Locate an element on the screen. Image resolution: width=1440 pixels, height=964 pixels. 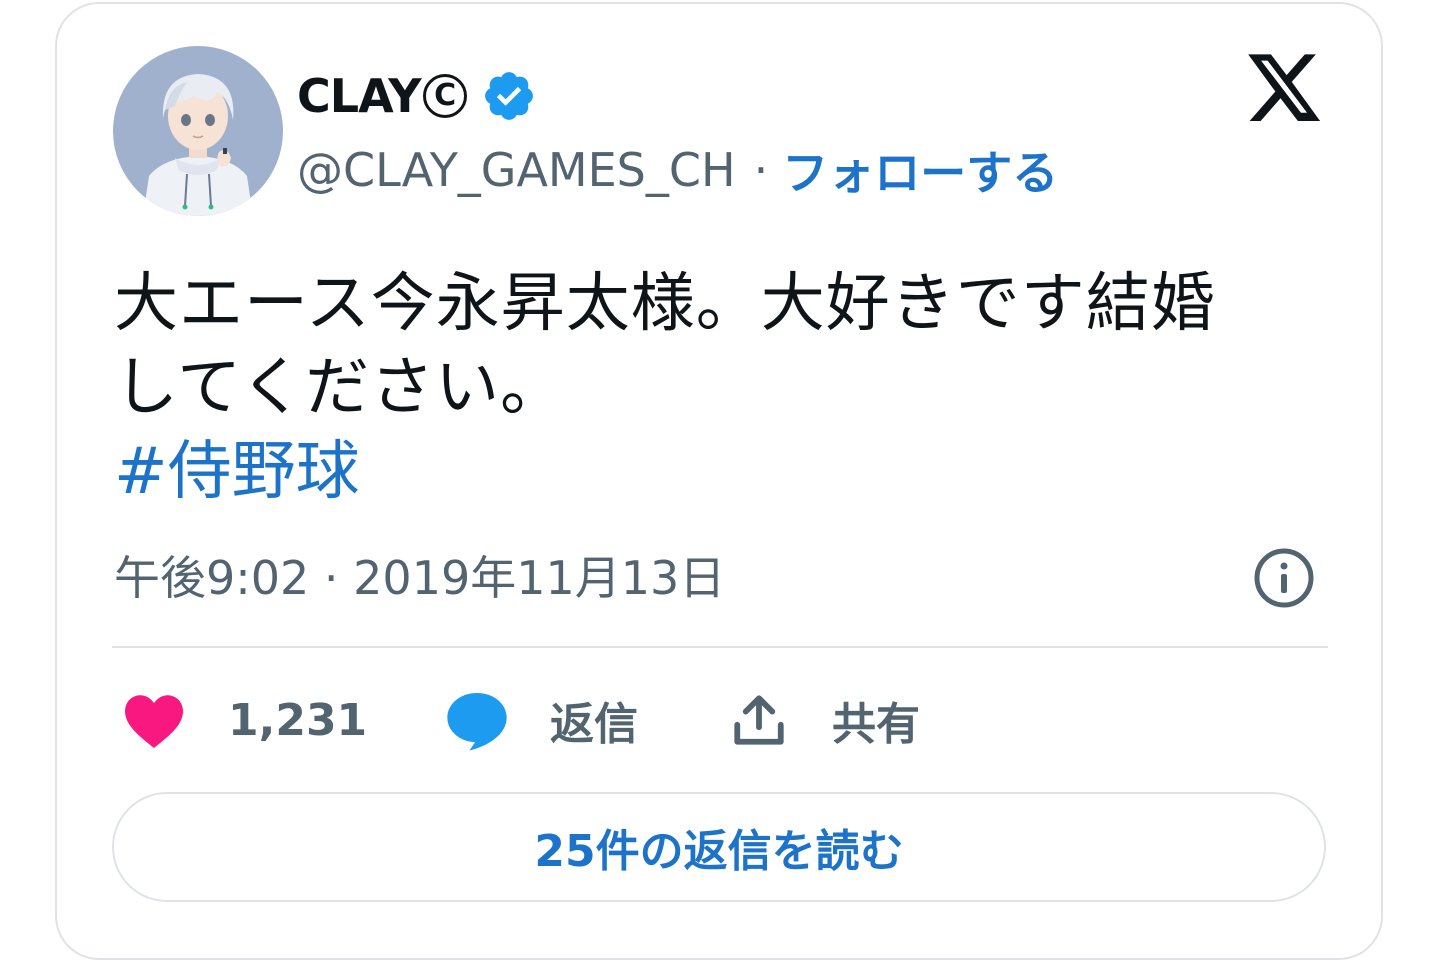
tweet-text: 大エース今永昇太様。大好きです結婚 してください。 is located at coordinates (724, 346).